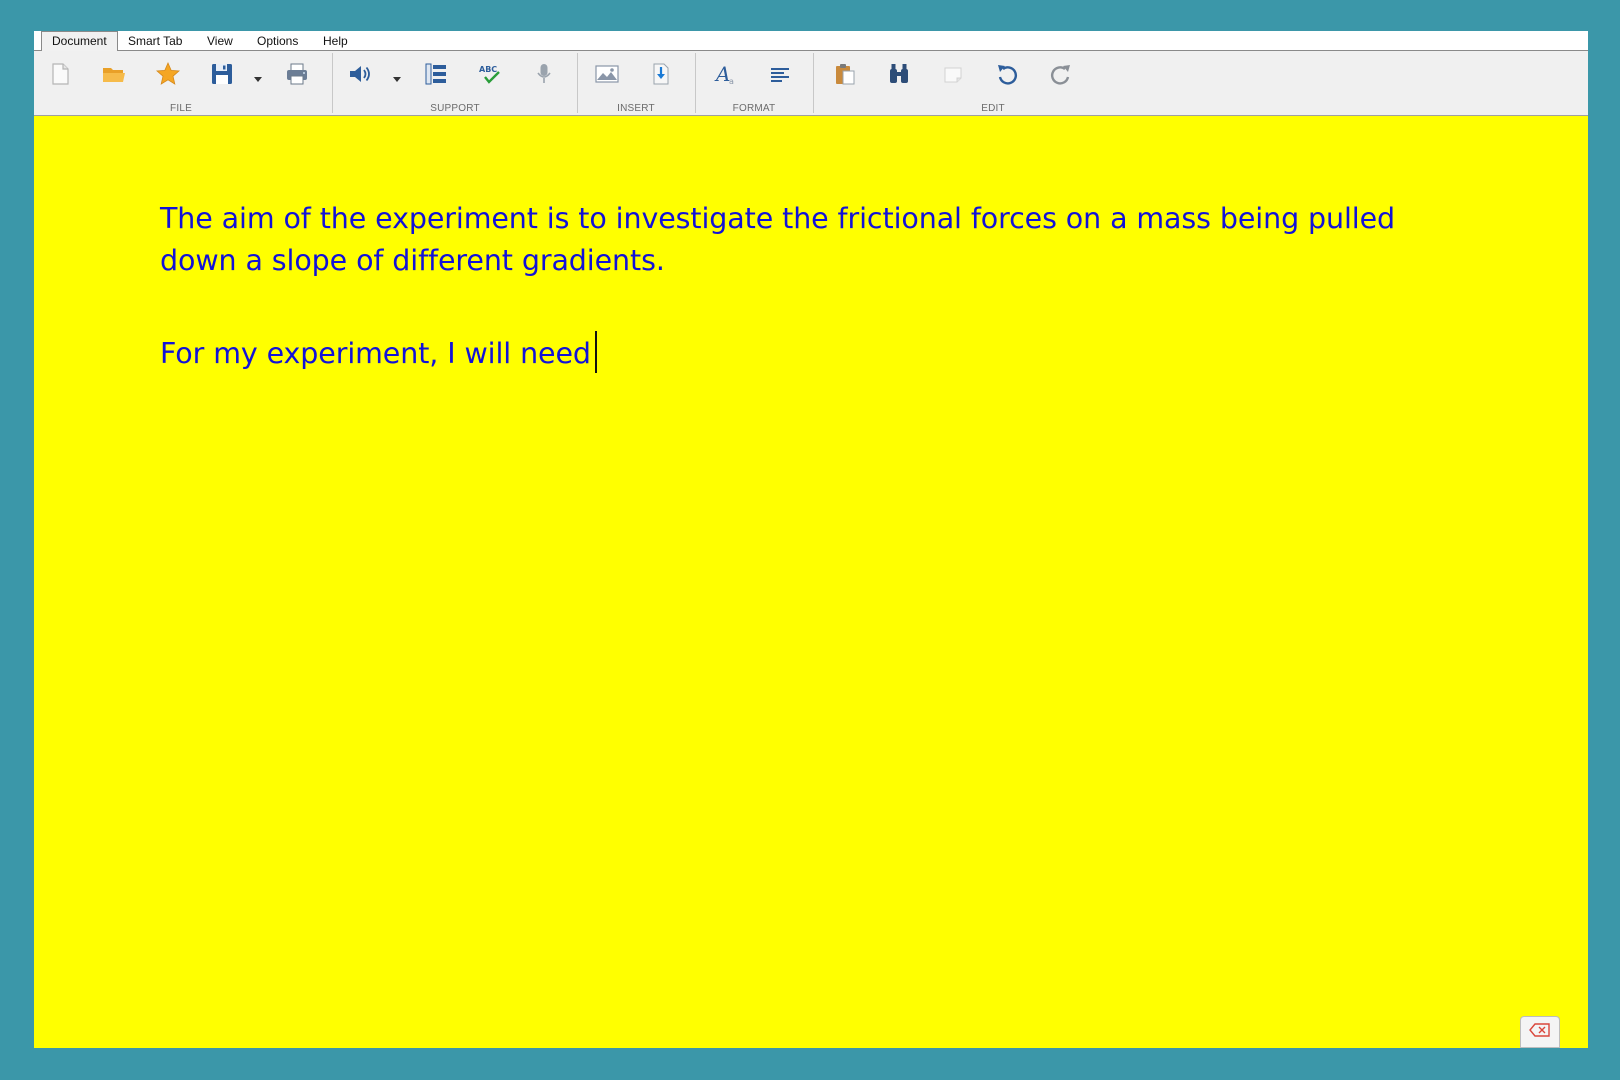 Image resolution: width=1620 pixels, height=1080 pixels. I want to click on backspace-icon, so click(1540, 1032).